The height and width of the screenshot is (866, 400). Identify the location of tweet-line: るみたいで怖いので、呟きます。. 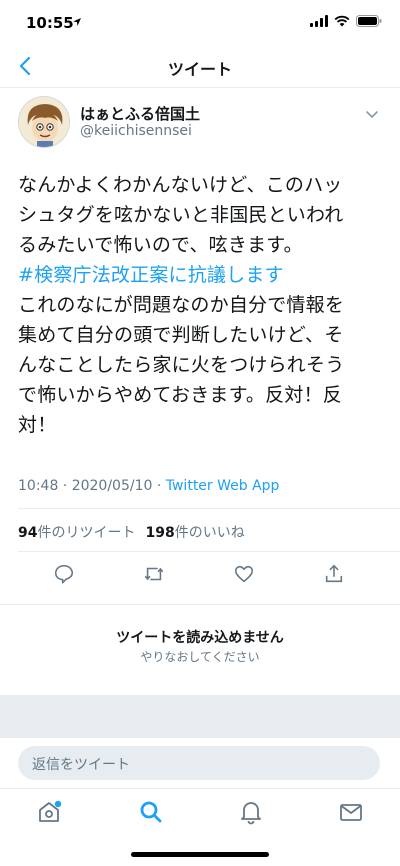
(160, 245).